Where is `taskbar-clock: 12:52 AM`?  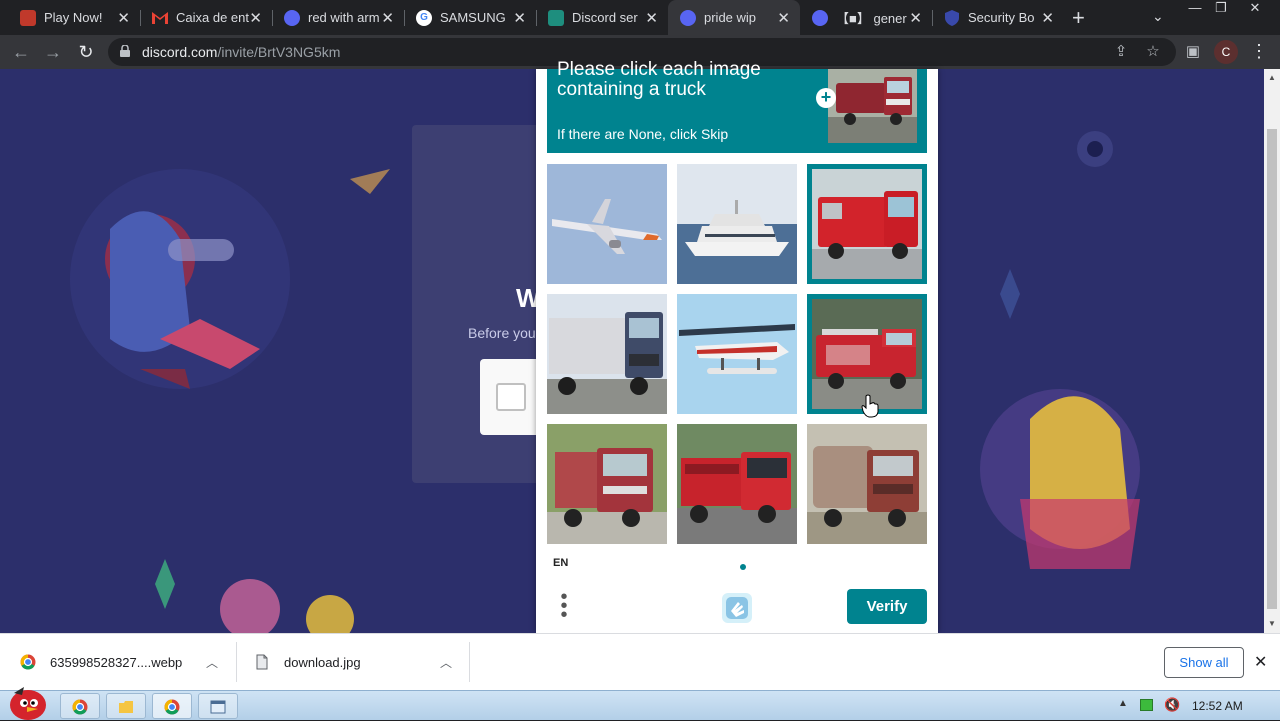
taskbar-clock: 12:52 AM is located at coordinates (1217, 706).